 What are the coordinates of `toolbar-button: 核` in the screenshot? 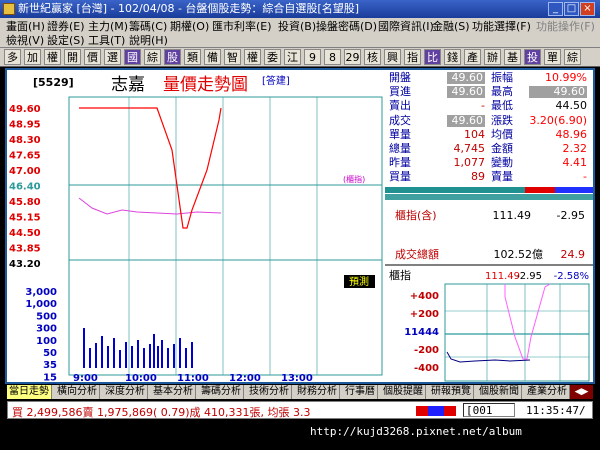 It's located at (372, 57).